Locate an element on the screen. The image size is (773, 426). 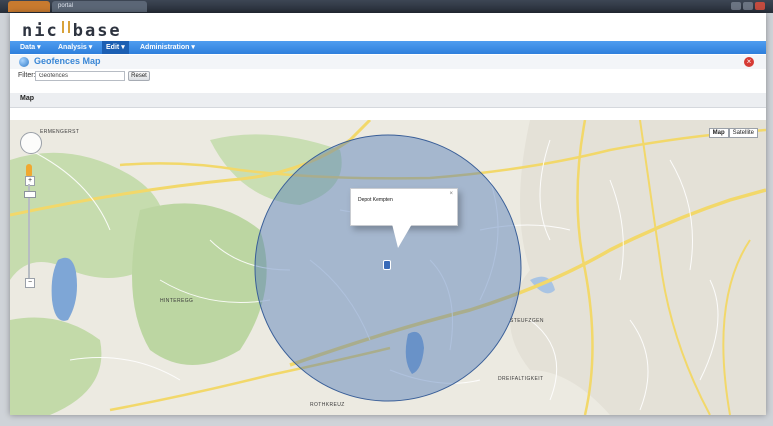
zoom-in-button: + is located at coordinates (30, 181).